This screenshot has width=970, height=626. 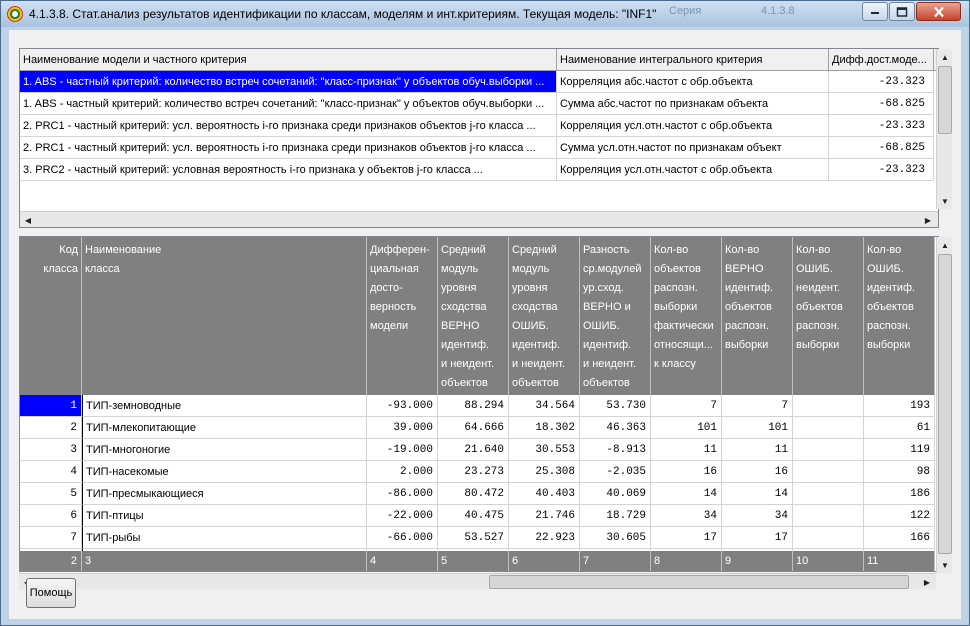 What do you see at coordinates (693, 170) in the screenshot?
I see `criterion-cell: Корреляция усл.отн.частот с обр.объекта` at bounding box center [693, 170].